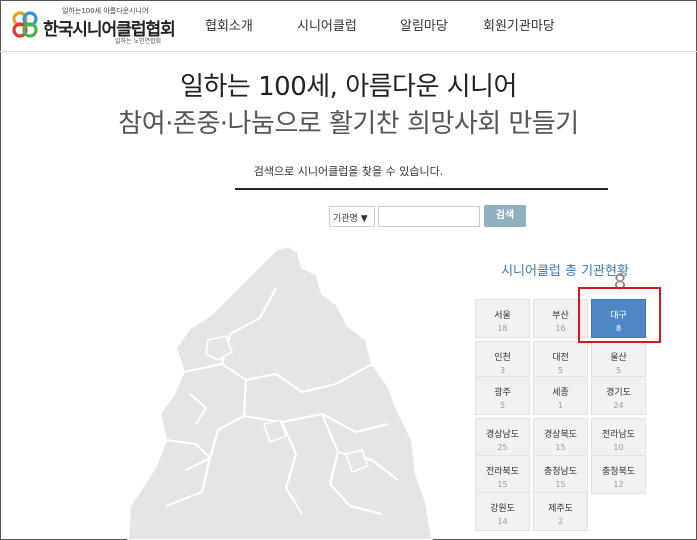 The image size is (697, 540). Describe the element at coordinates (502, 328) in the screenshot. I see `region-count: 18` at that location.